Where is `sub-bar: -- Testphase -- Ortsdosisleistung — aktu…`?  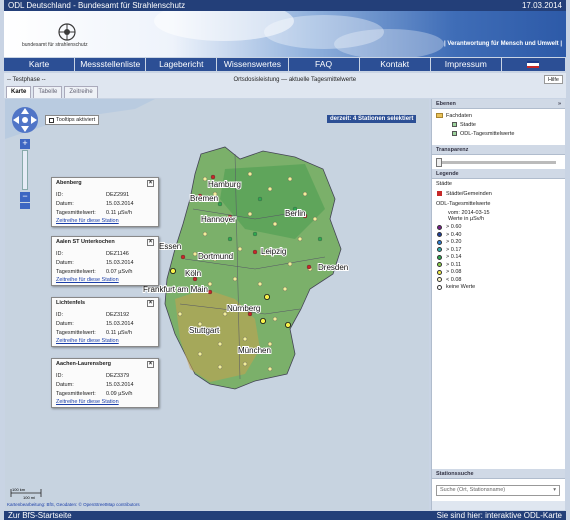 sub-bar: -- Testphase -- Ortsdosisleistung — aktu… is located at coordinates (285, 79).